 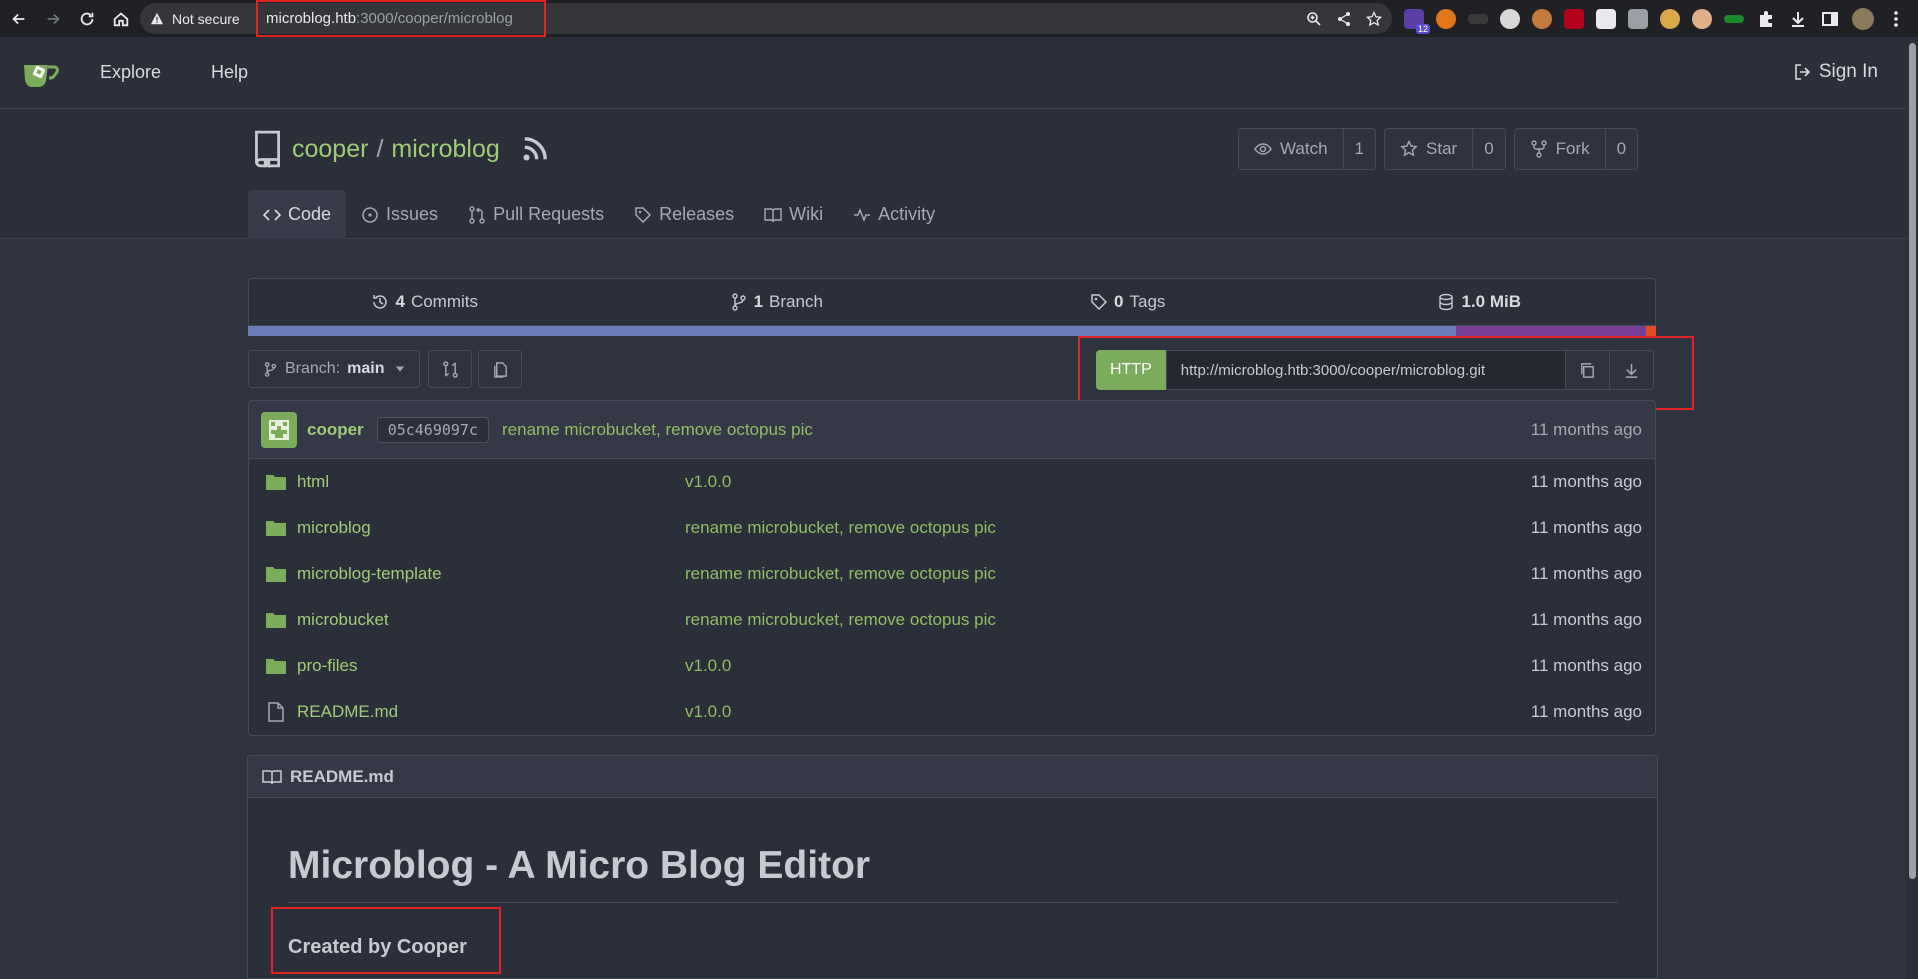 What do you see at coordinates (894, 214) in the screenshot?
I see `tab-activity: Activity` at bounding box center [894, 214].